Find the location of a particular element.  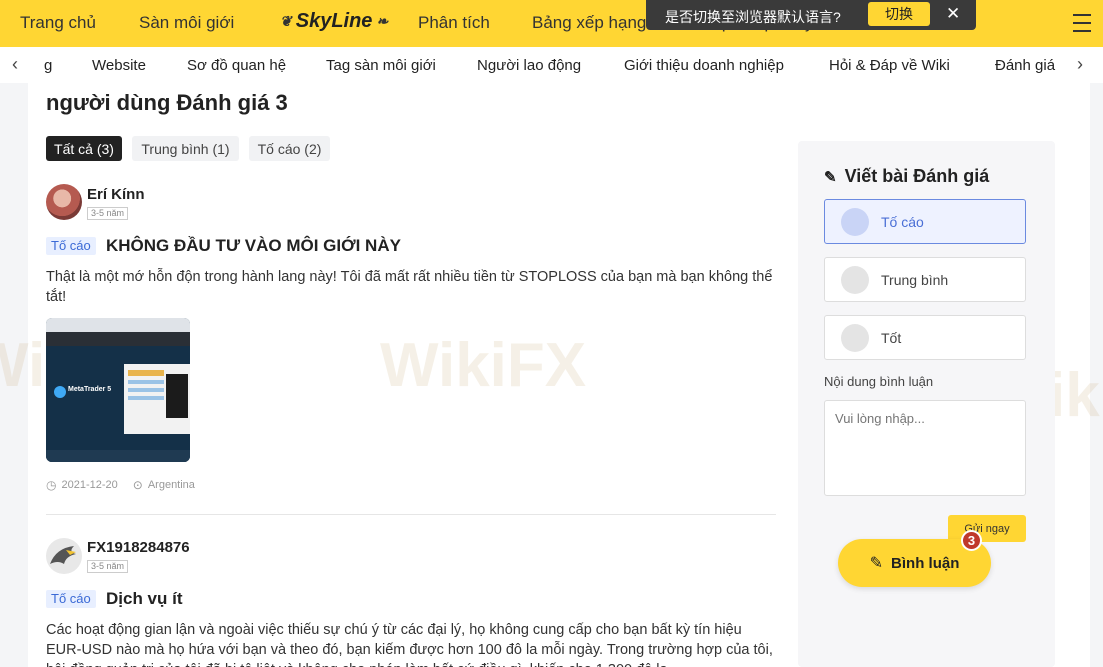

review-meta: ◷ 2021-12-20 ⊙ Argentina is located at coordinates (120, 485).